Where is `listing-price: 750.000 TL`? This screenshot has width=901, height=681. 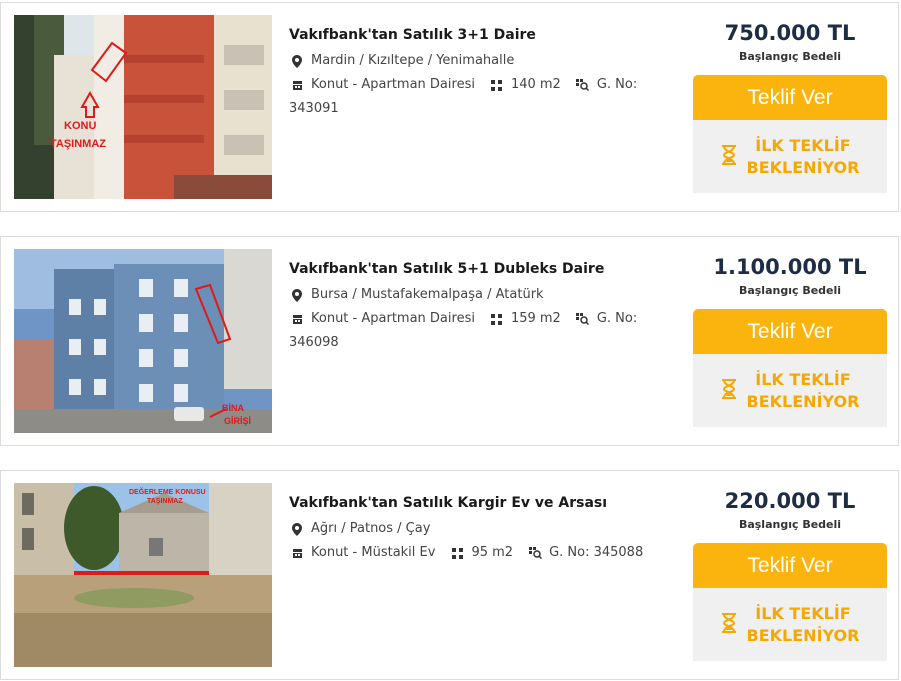 listing-price: 750.000 TL is located at coordinates (790, 33).